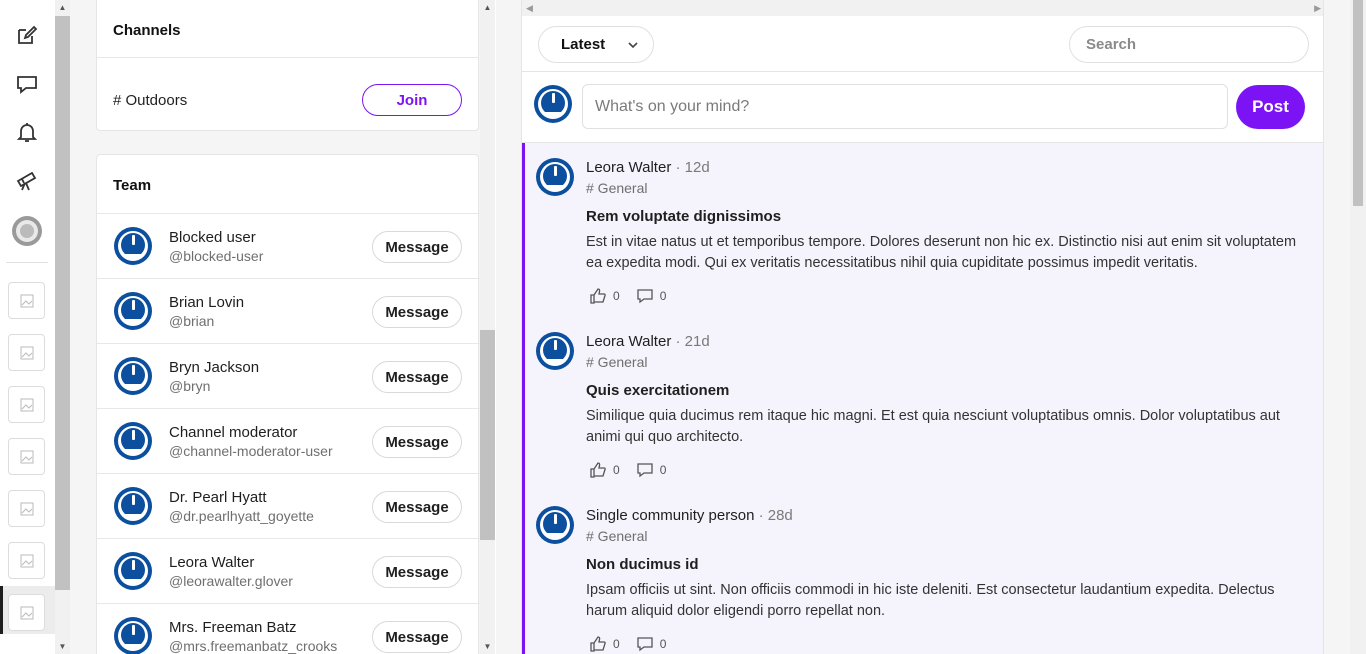  Describe the element at coordinates (1358, 327) in the screenshot. I see `page-scrollbar` at that location.